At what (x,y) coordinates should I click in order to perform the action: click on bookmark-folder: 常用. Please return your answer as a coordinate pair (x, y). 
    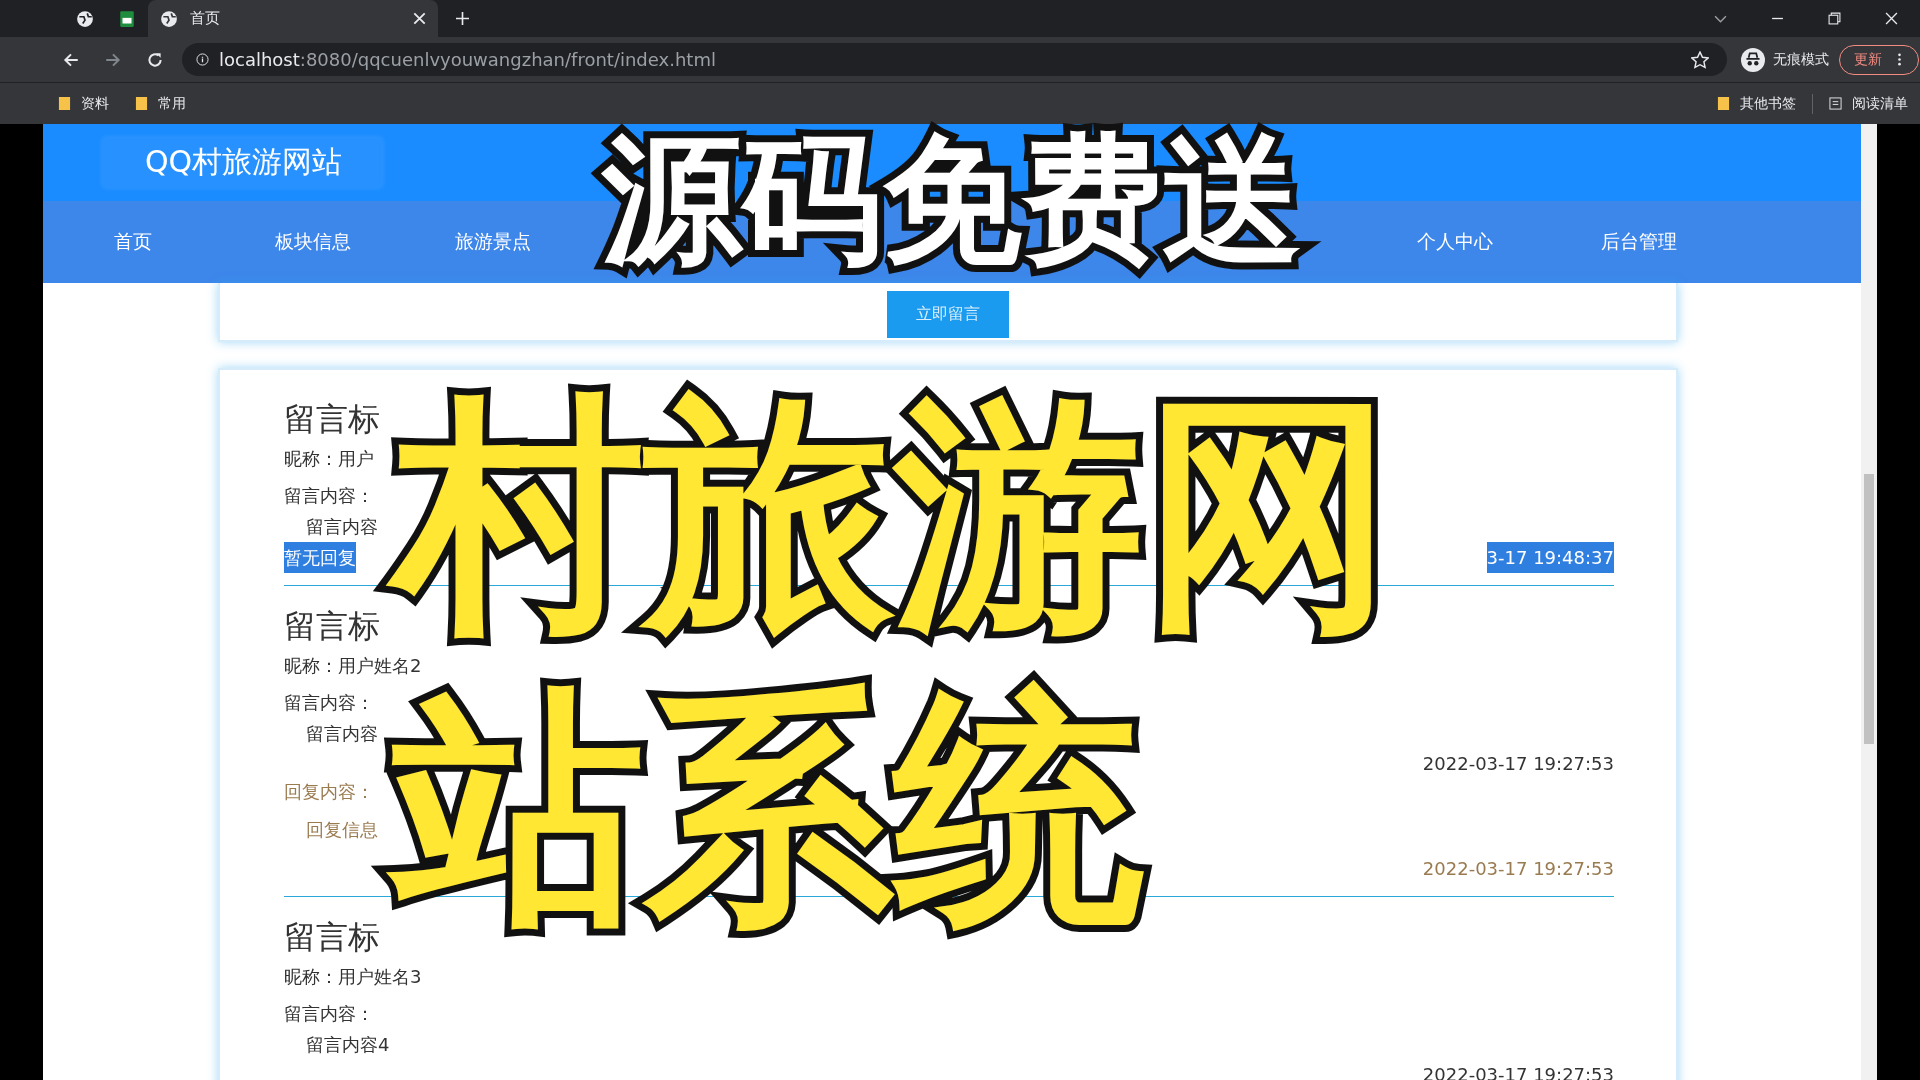
    Looking at the image, I should click on (160, 103).